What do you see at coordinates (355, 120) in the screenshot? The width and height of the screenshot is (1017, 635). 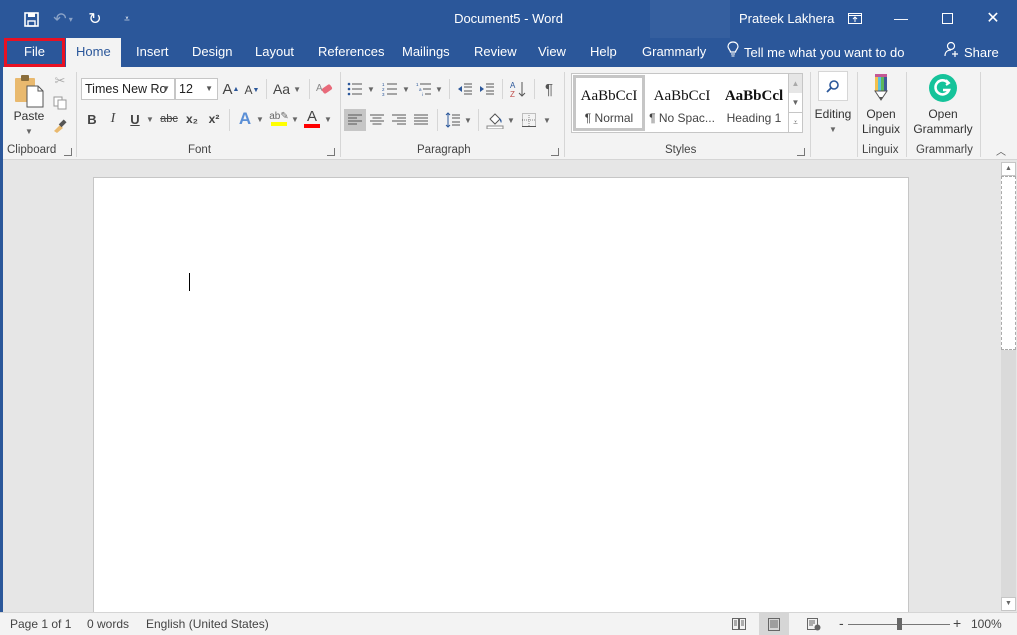 I see `align-left-button` at bounding box center [355, 120].